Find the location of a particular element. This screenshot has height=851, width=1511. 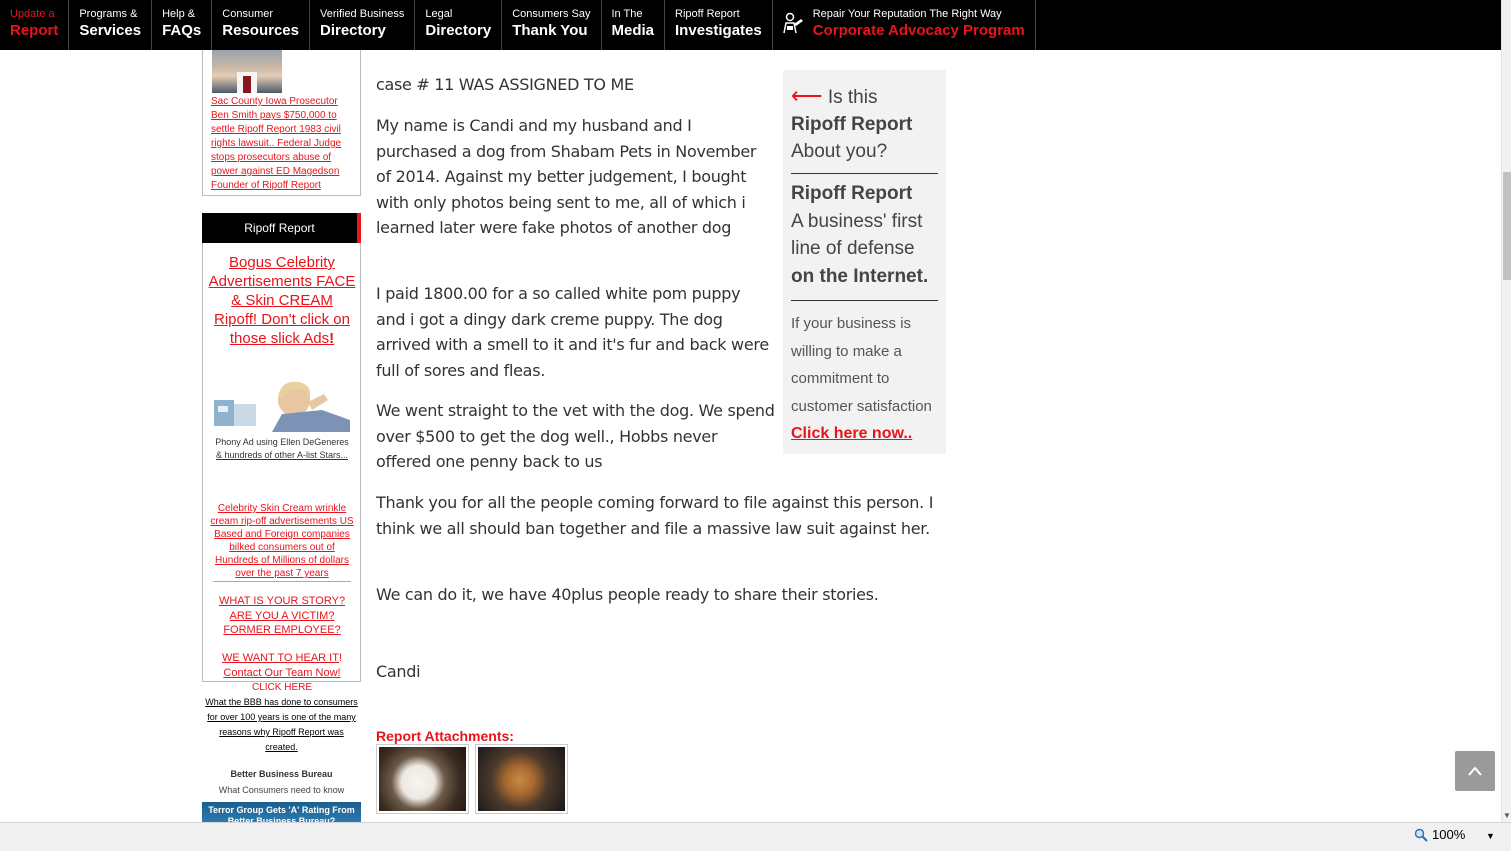

nav-big-label: Thank You is located at coordinates (550, 30).